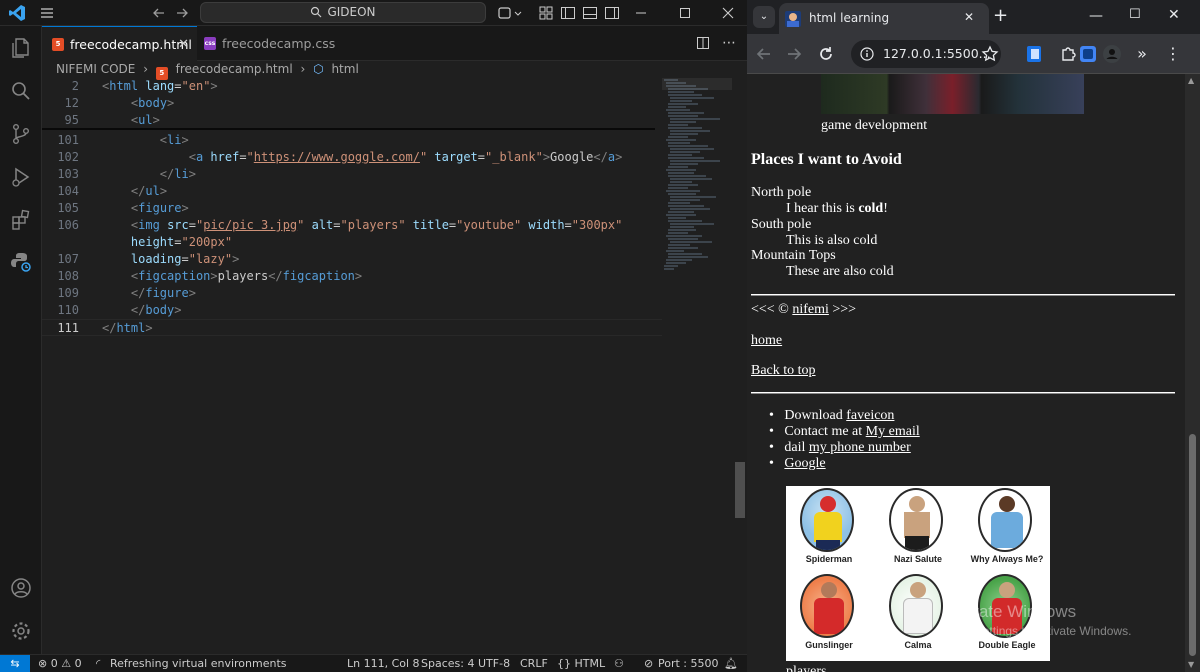 The width and height of the screenshot is (1200, 672). What do you see at coordinates (509, 13) in the screenshot?
I see `copilot-icon` at bounding box center [509, 13].